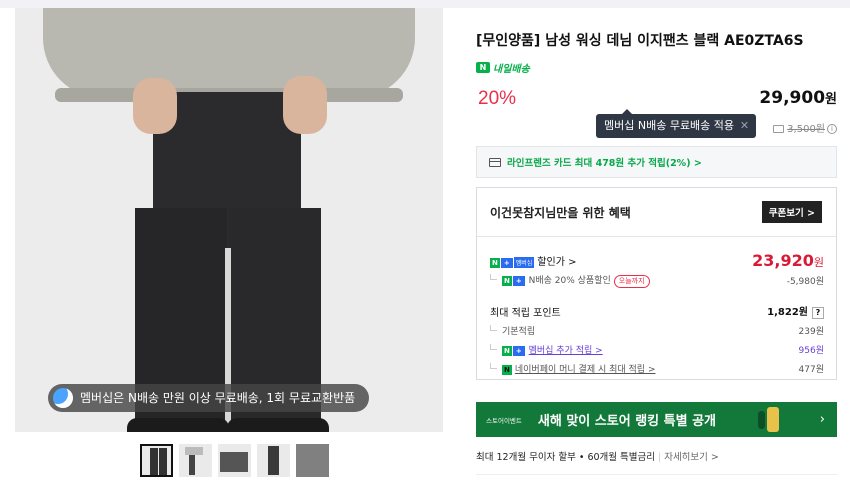 This screenshot has height=487, width=850. I want to click on installment-info: 최대 12개월 무이자 할부 • 60개월 특별금리 | 자세히보기 >, so click(597, 456).